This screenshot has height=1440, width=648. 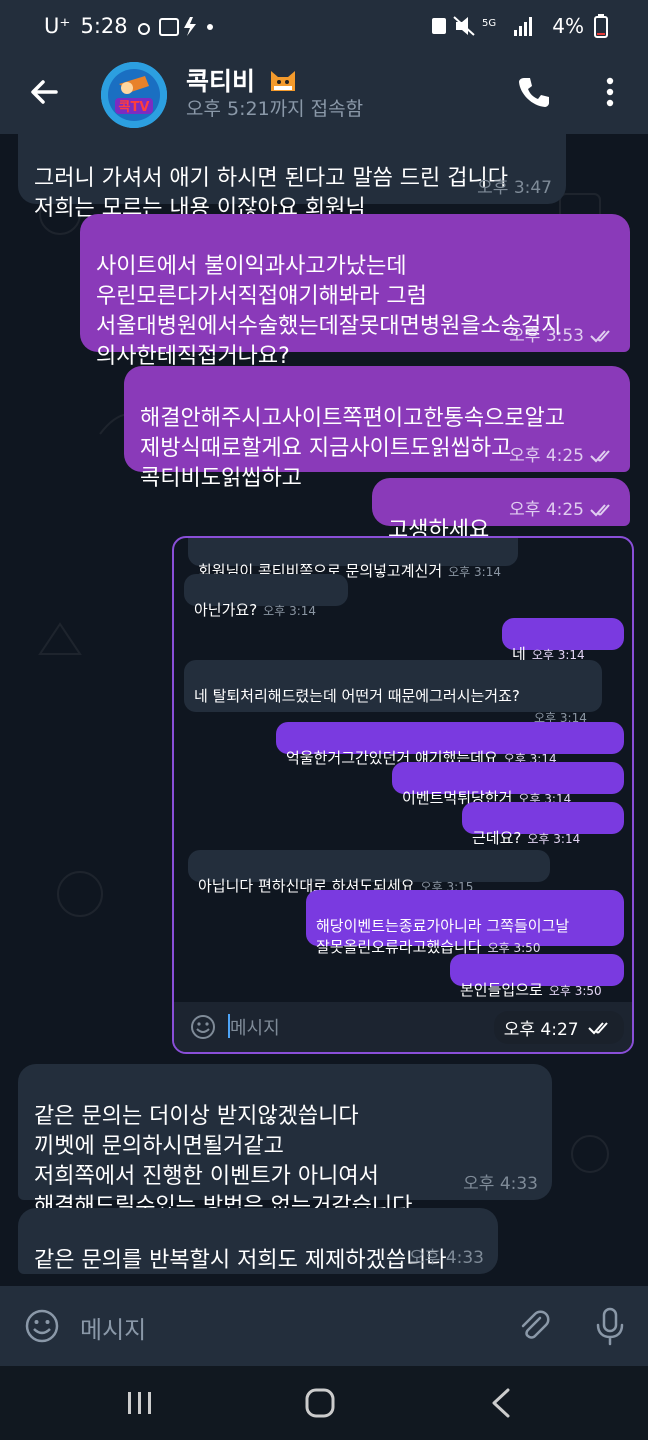 What do you see at coordinates (369, 872) in the screenshot?
I see `screenshot-message-incoming: 아닙니다 편하신대로 하셔도되세요 오후 3:15` at bounding box center [369, 872].